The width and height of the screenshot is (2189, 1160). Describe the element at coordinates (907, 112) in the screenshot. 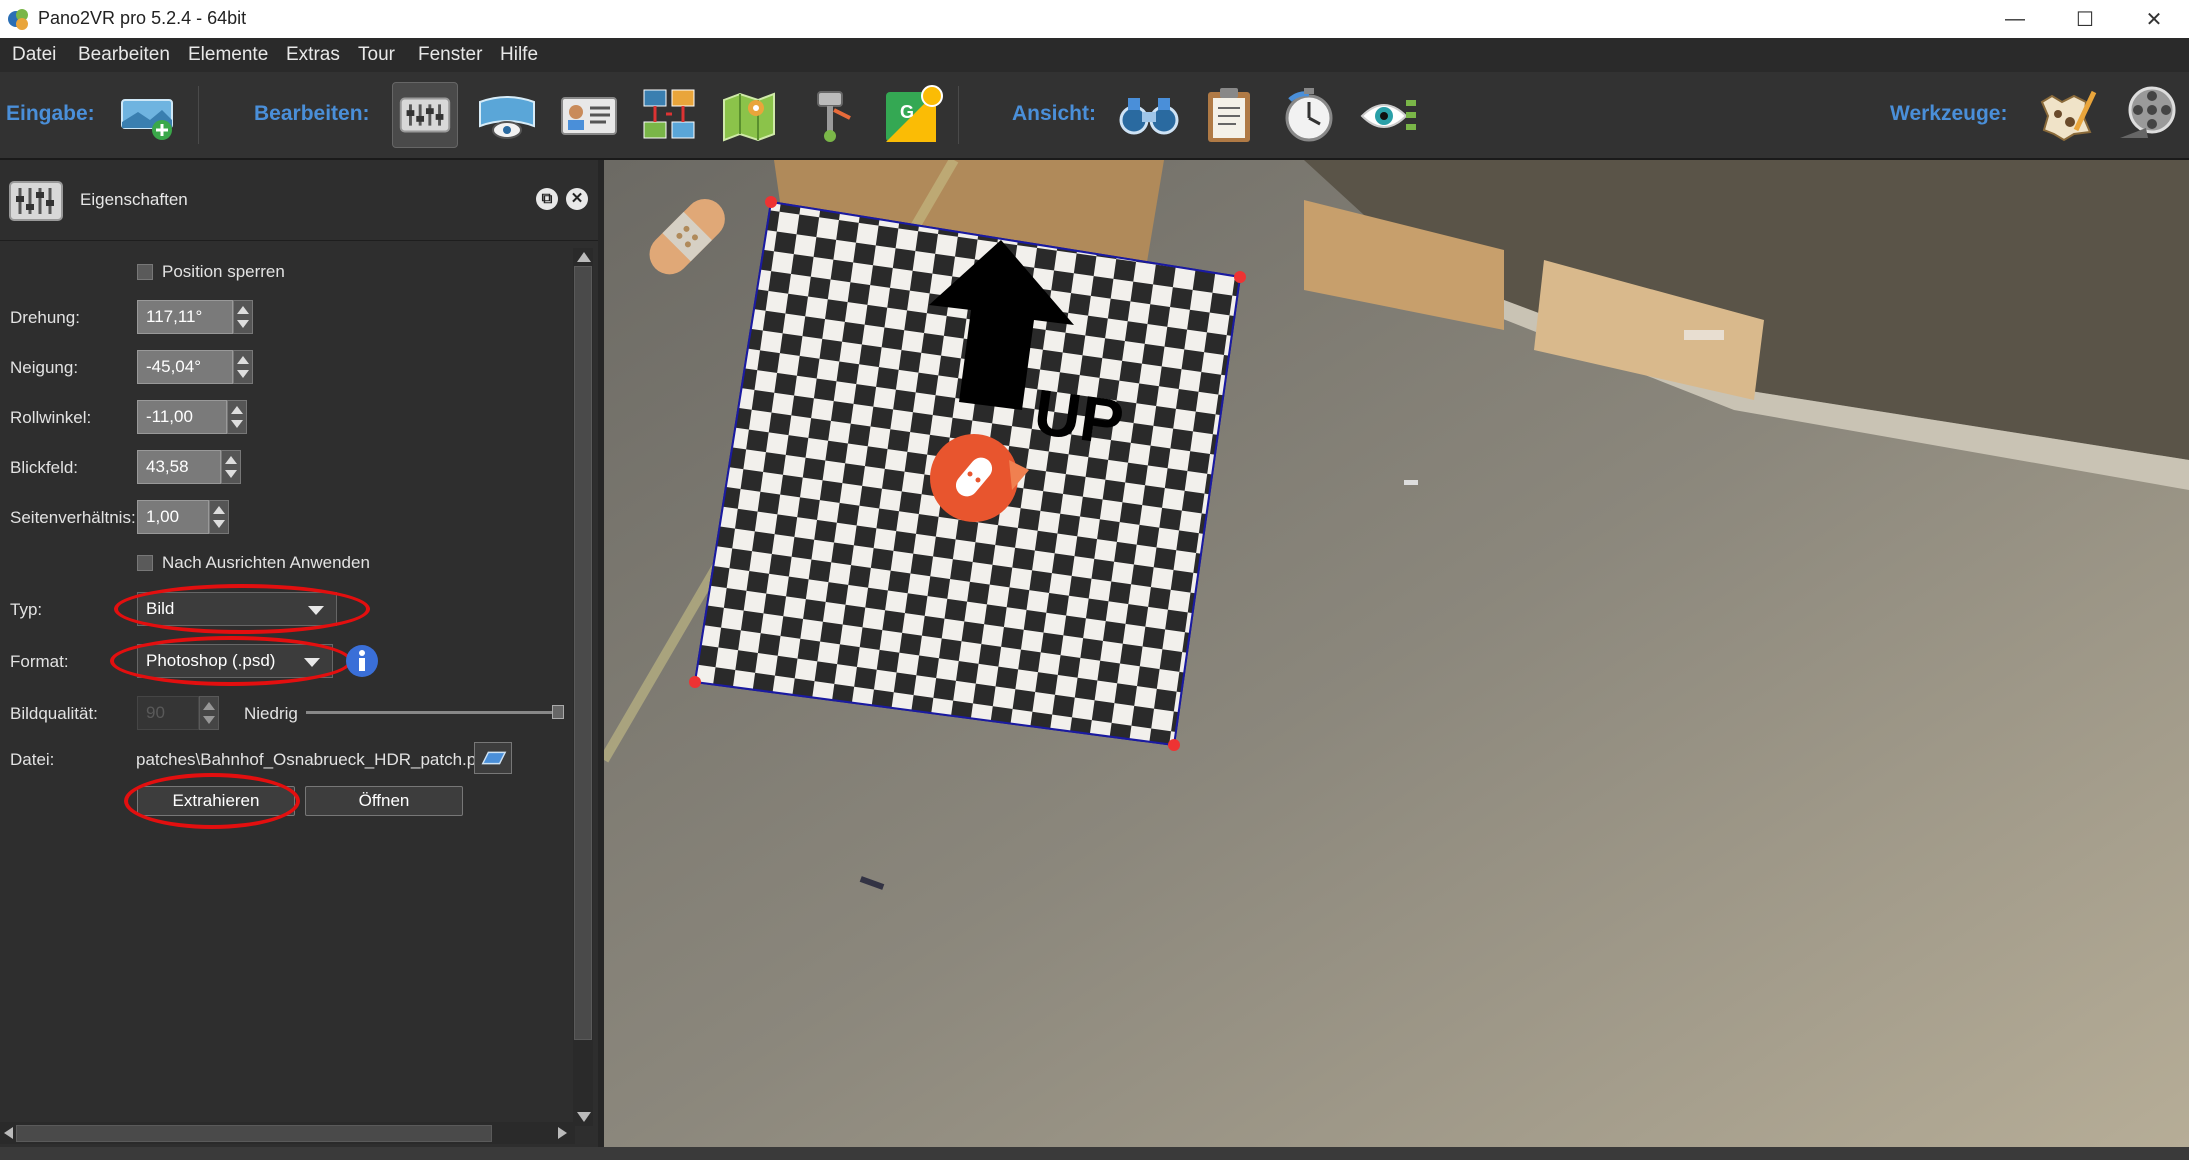

I see `svg-text: G` at that location.